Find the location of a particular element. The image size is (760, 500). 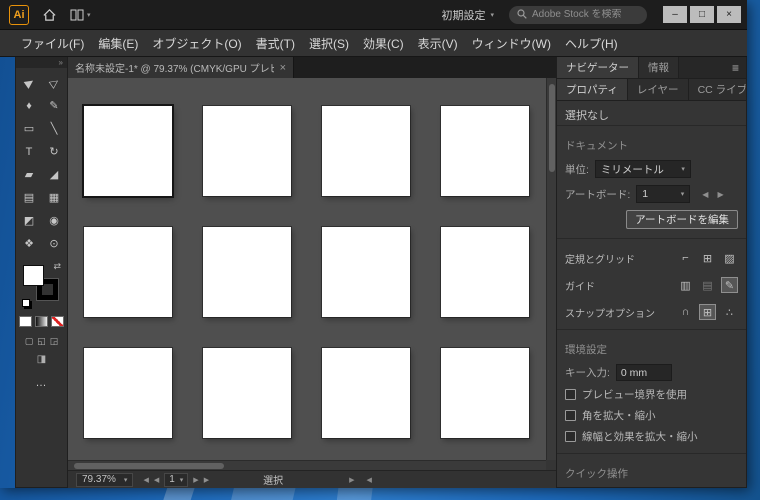

minimize-button: – is located at coordinates (675, 14).